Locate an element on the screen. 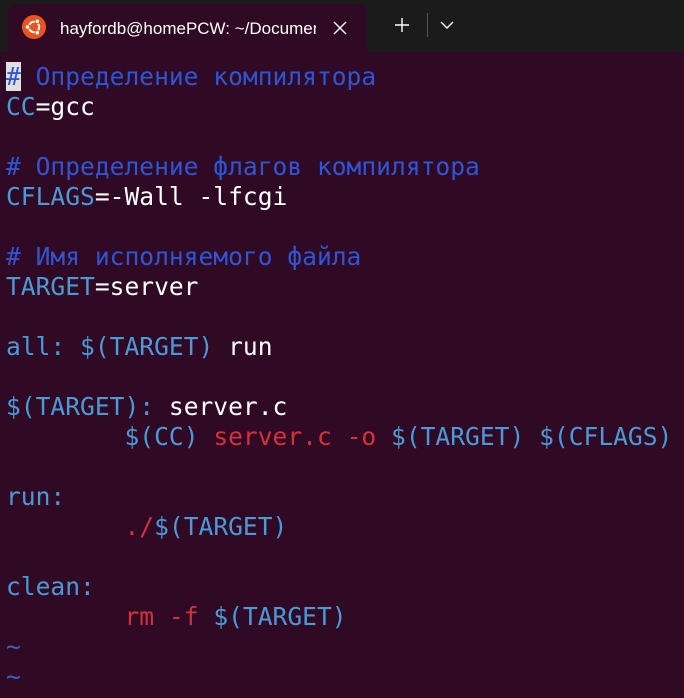 The height and width of the screenshot is (698, 684). code-line-14: run: is located at coordinates (35, 497).